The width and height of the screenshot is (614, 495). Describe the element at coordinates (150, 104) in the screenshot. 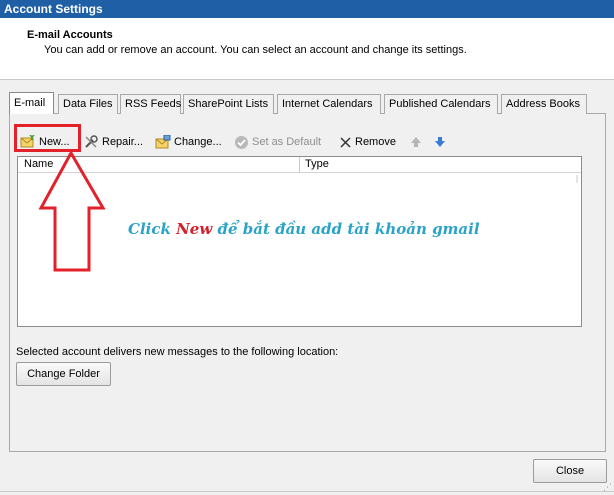

I see `tab-rss-feeds: RSS Feeds` at that location.